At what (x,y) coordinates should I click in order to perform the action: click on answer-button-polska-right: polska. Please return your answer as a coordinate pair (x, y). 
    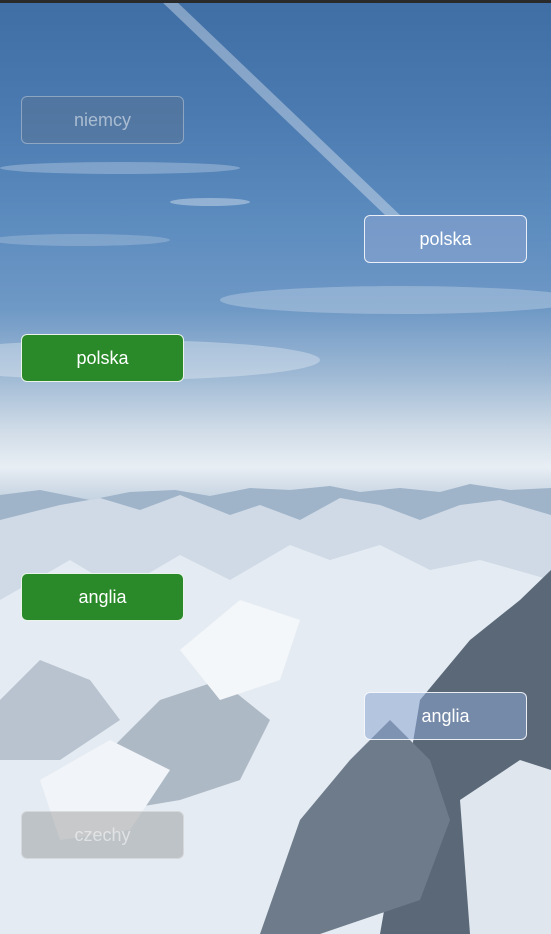
    Looking at the image, I should click on (445, 239).